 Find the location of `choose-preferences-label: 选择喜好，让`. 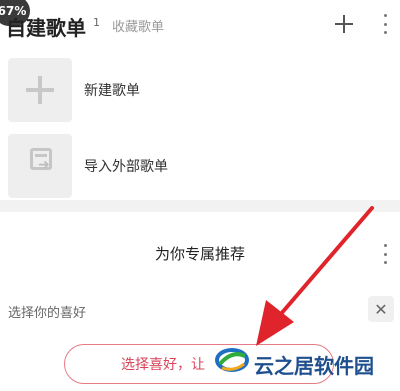

choose-preferences-label: 选择喜好，让 is located at coordinates (163, 365).